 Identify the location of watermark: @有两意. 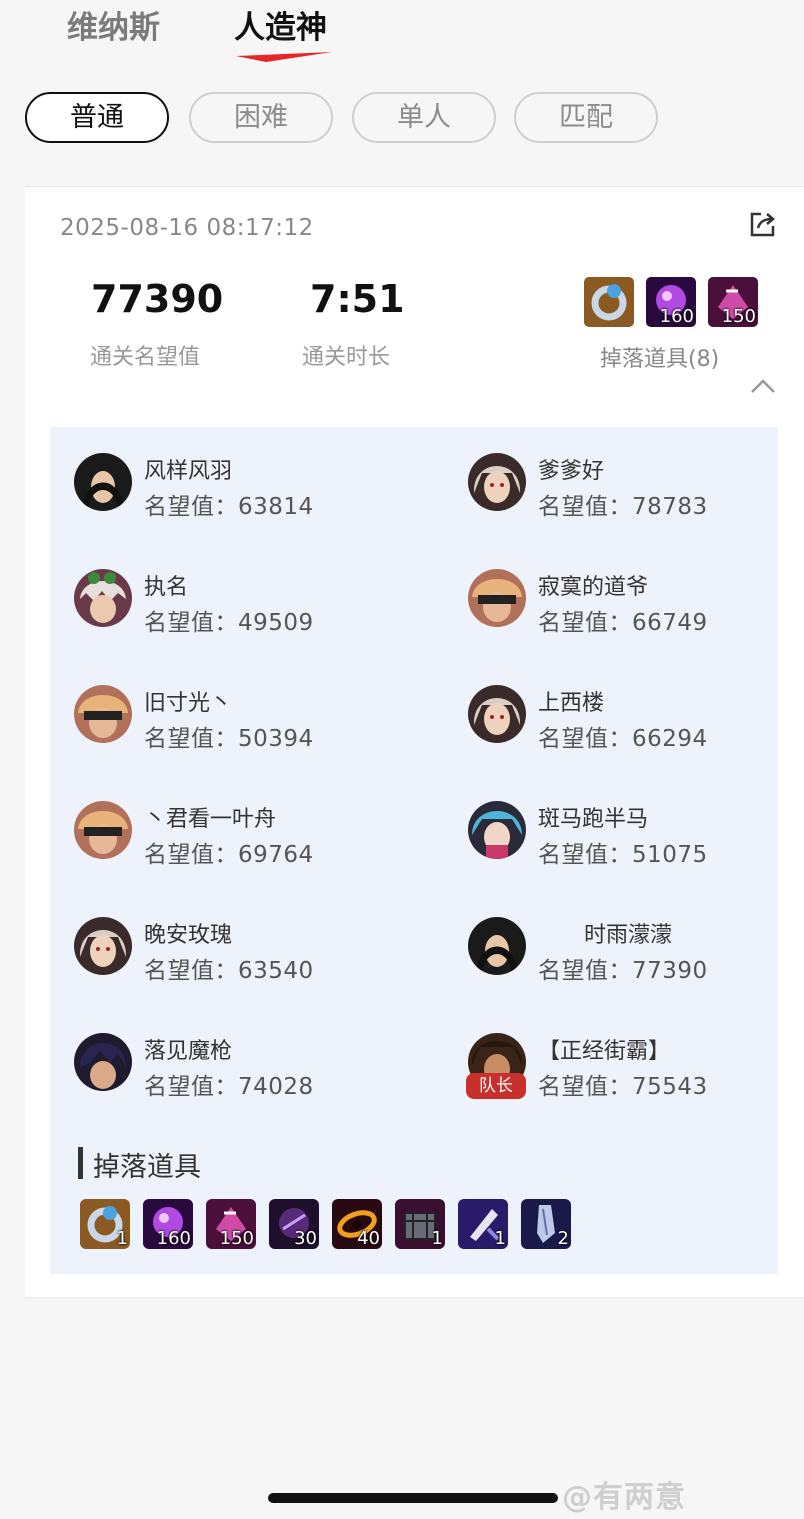
(624, 1497).